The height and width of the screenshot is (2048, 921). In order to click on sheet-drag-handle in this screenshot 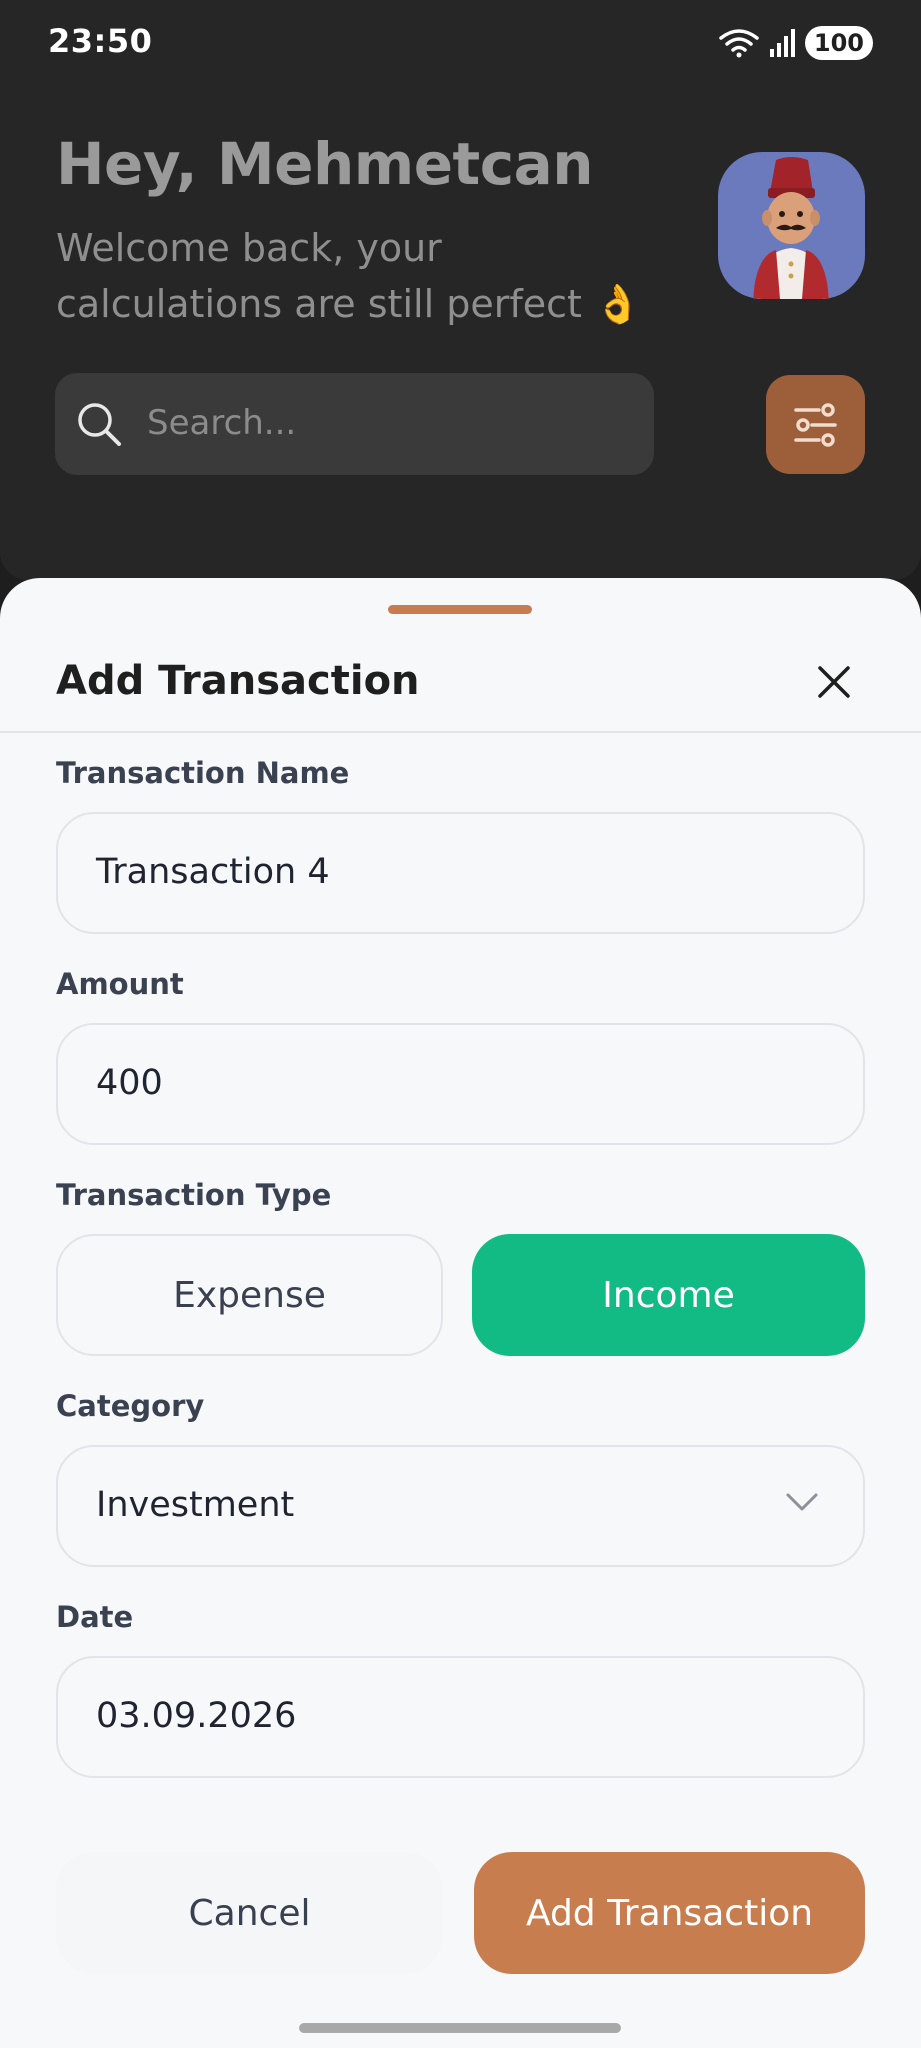, I will do `click(460, 609)`.